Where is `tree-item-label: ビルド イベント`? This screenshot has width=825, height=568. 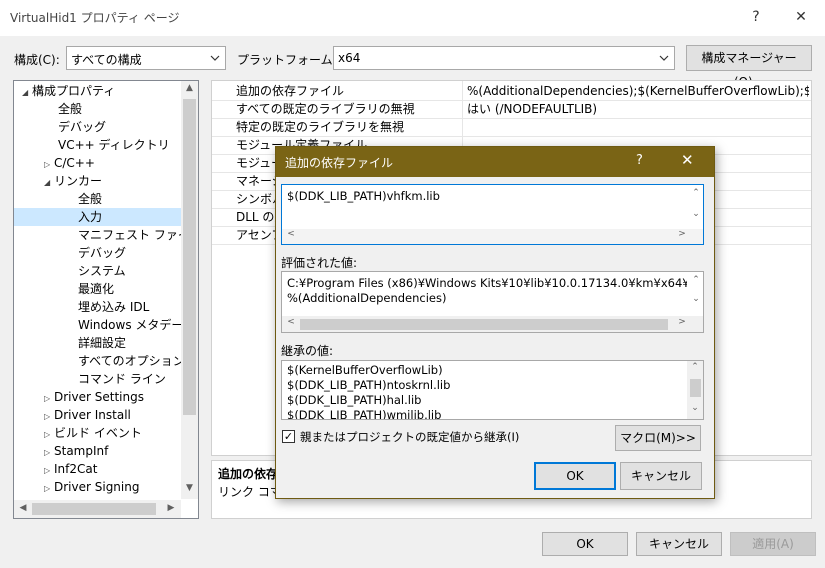 tree-item-label: ビルド イベント is located at coordinates (98, 433).